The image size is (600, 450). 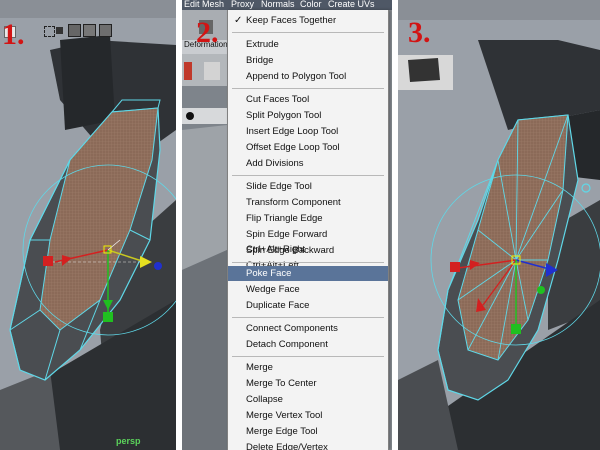 I want to click on menu-bar: Edit Mesh Proxy Normals Color Create UVs, so click(x=287, y=5).